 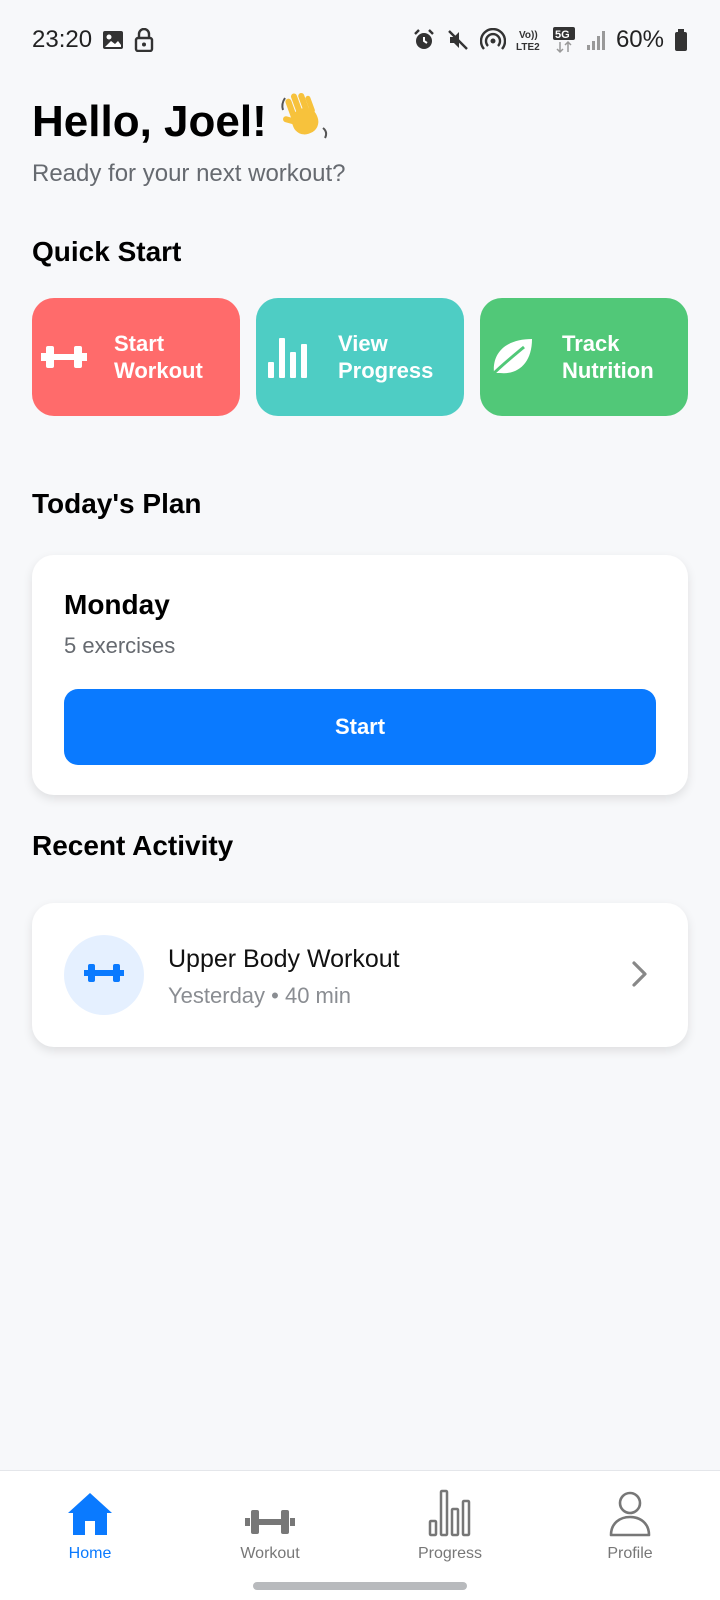 I want to click on greeting-heading: Hello, Joel!, so click(x=182, y=121).